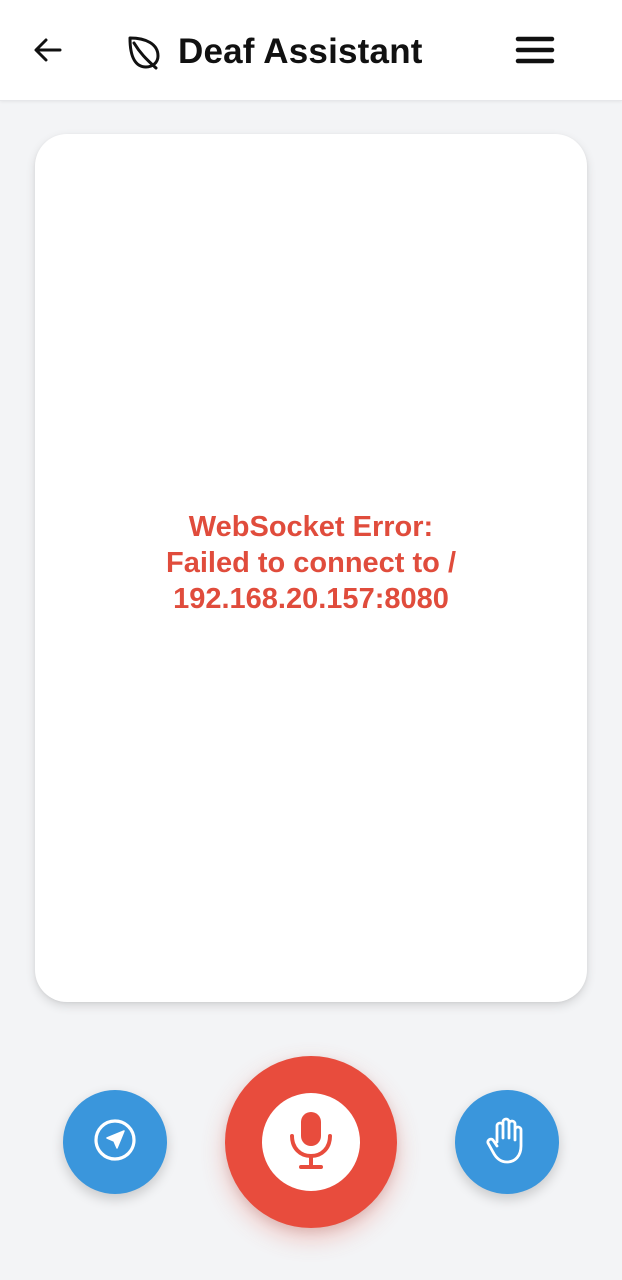 This screenshot has width=622, height=1280. What do you see at coordinates (300, 51) in the screenshot?
I see `page-title: Deaf Assistant` at bounding box center [300, 51].